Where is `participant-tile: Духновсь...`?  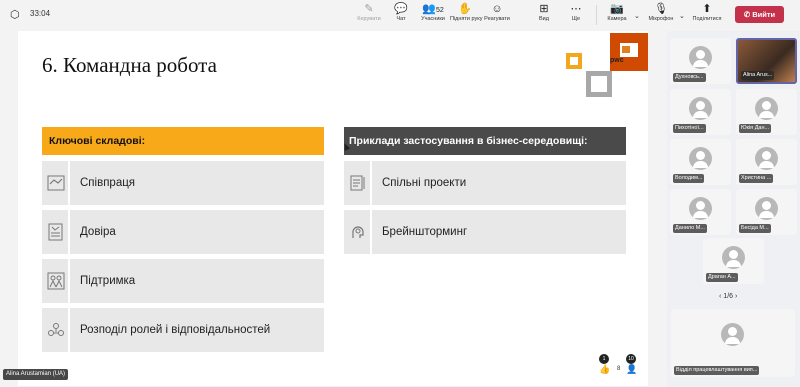 participant-tile: Духновсь... is located at coordinates (700, 61).